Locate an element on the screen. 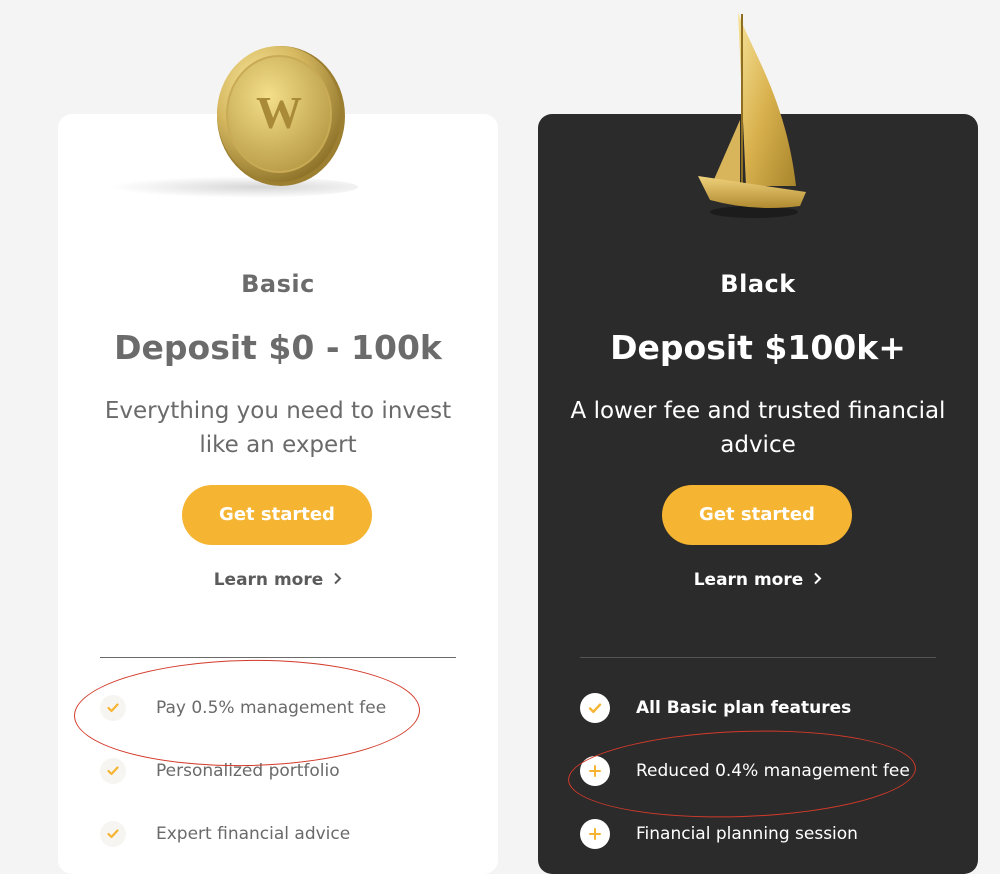 The width and height of the screenshot is (1000, 874). feature-text: All Basic plan features is located at coordinates (744, 708).